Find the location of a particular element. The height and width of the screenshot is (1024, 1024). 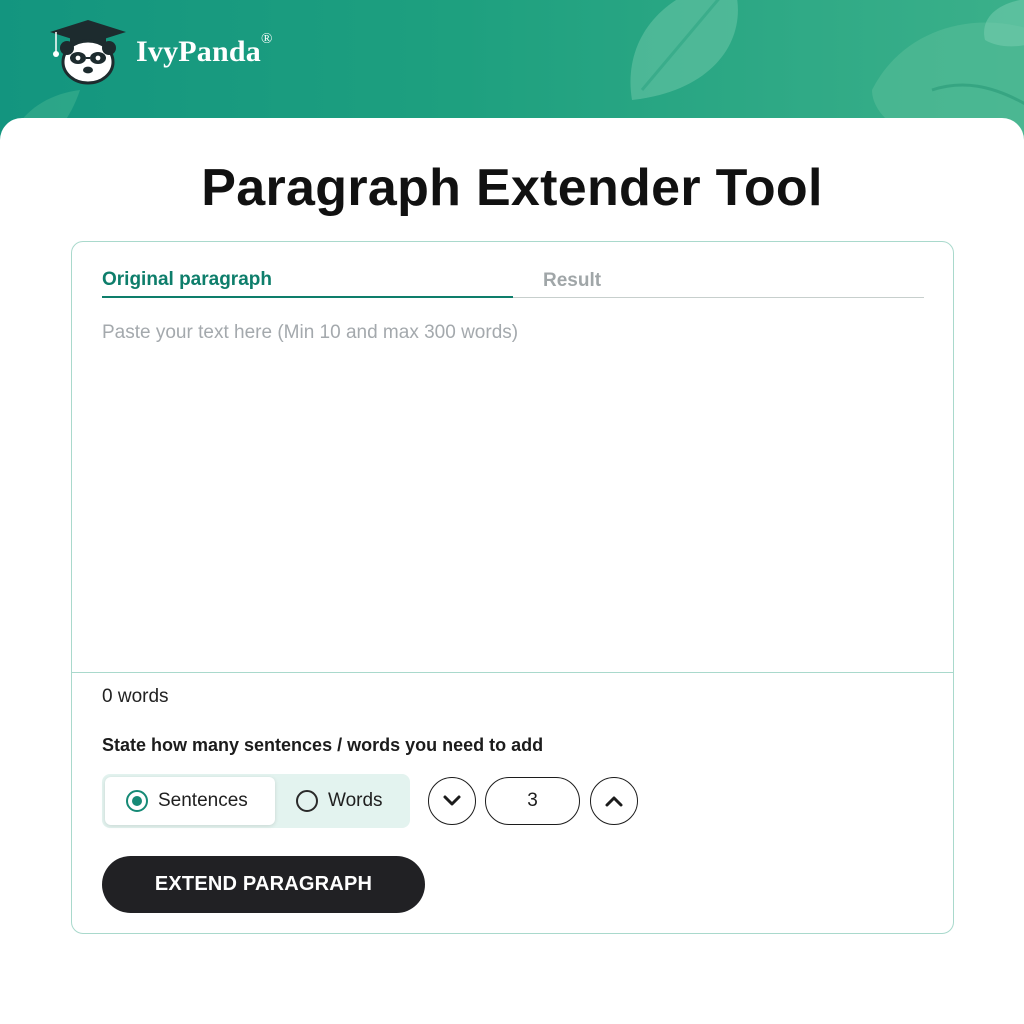

radio-selected-icon is located at coordinates (137, 801).